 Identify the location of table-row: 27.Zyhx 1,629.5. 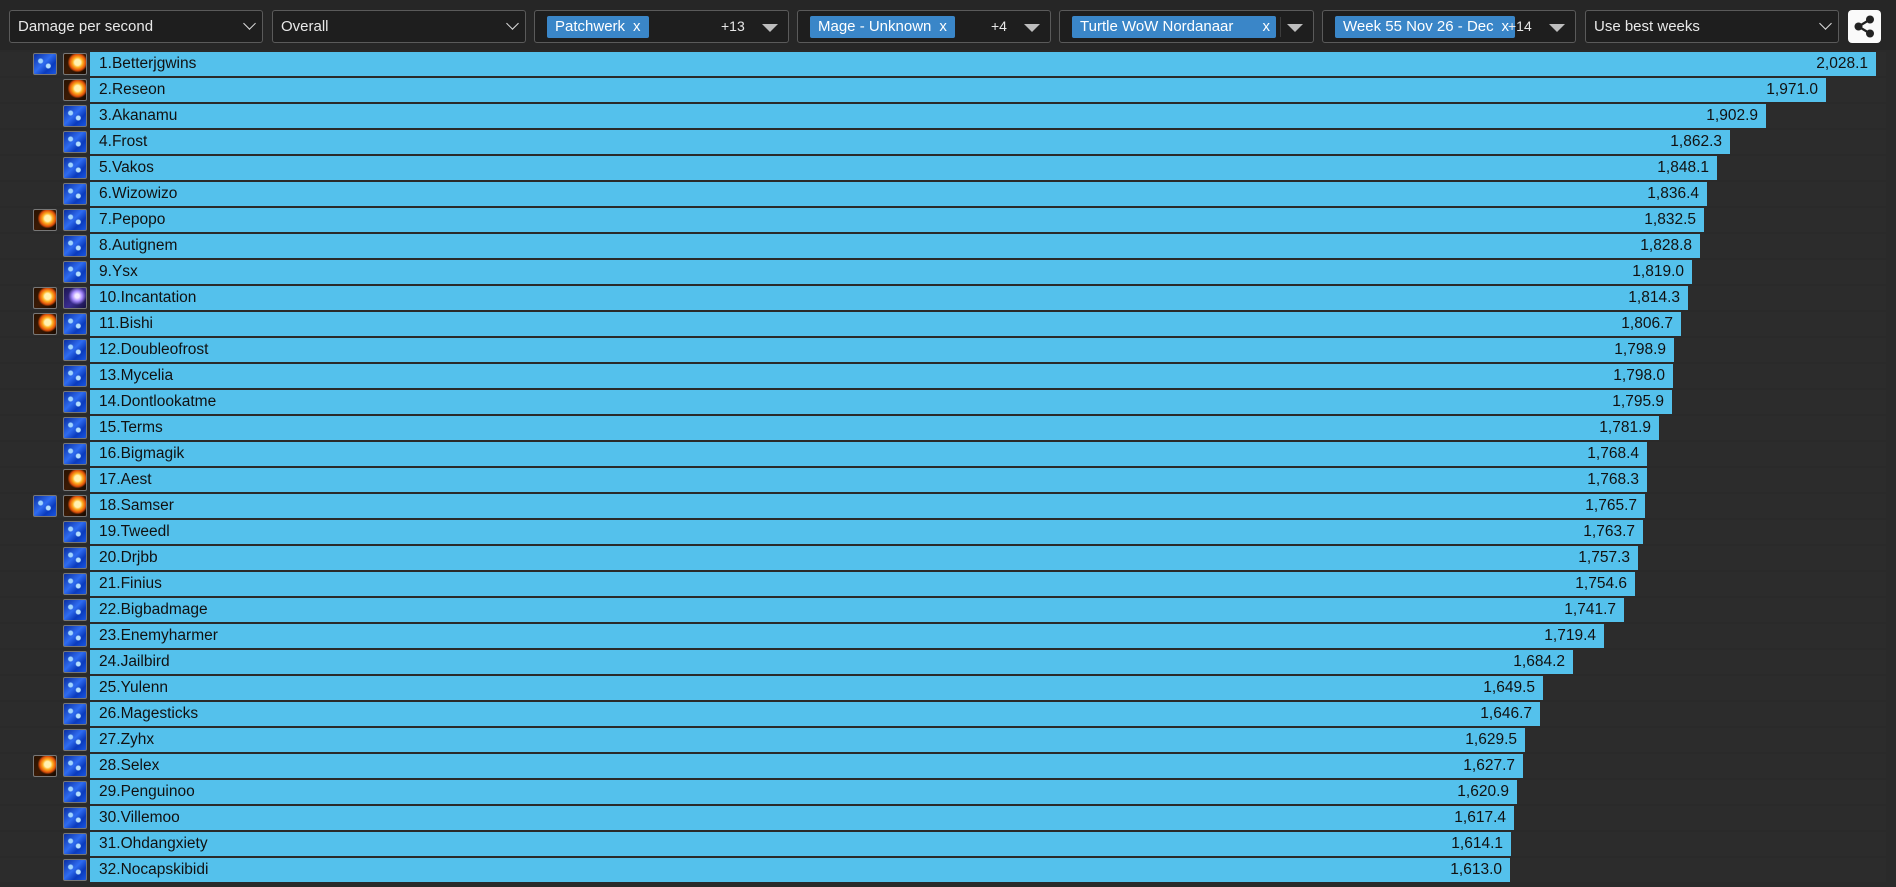
(948, 740).